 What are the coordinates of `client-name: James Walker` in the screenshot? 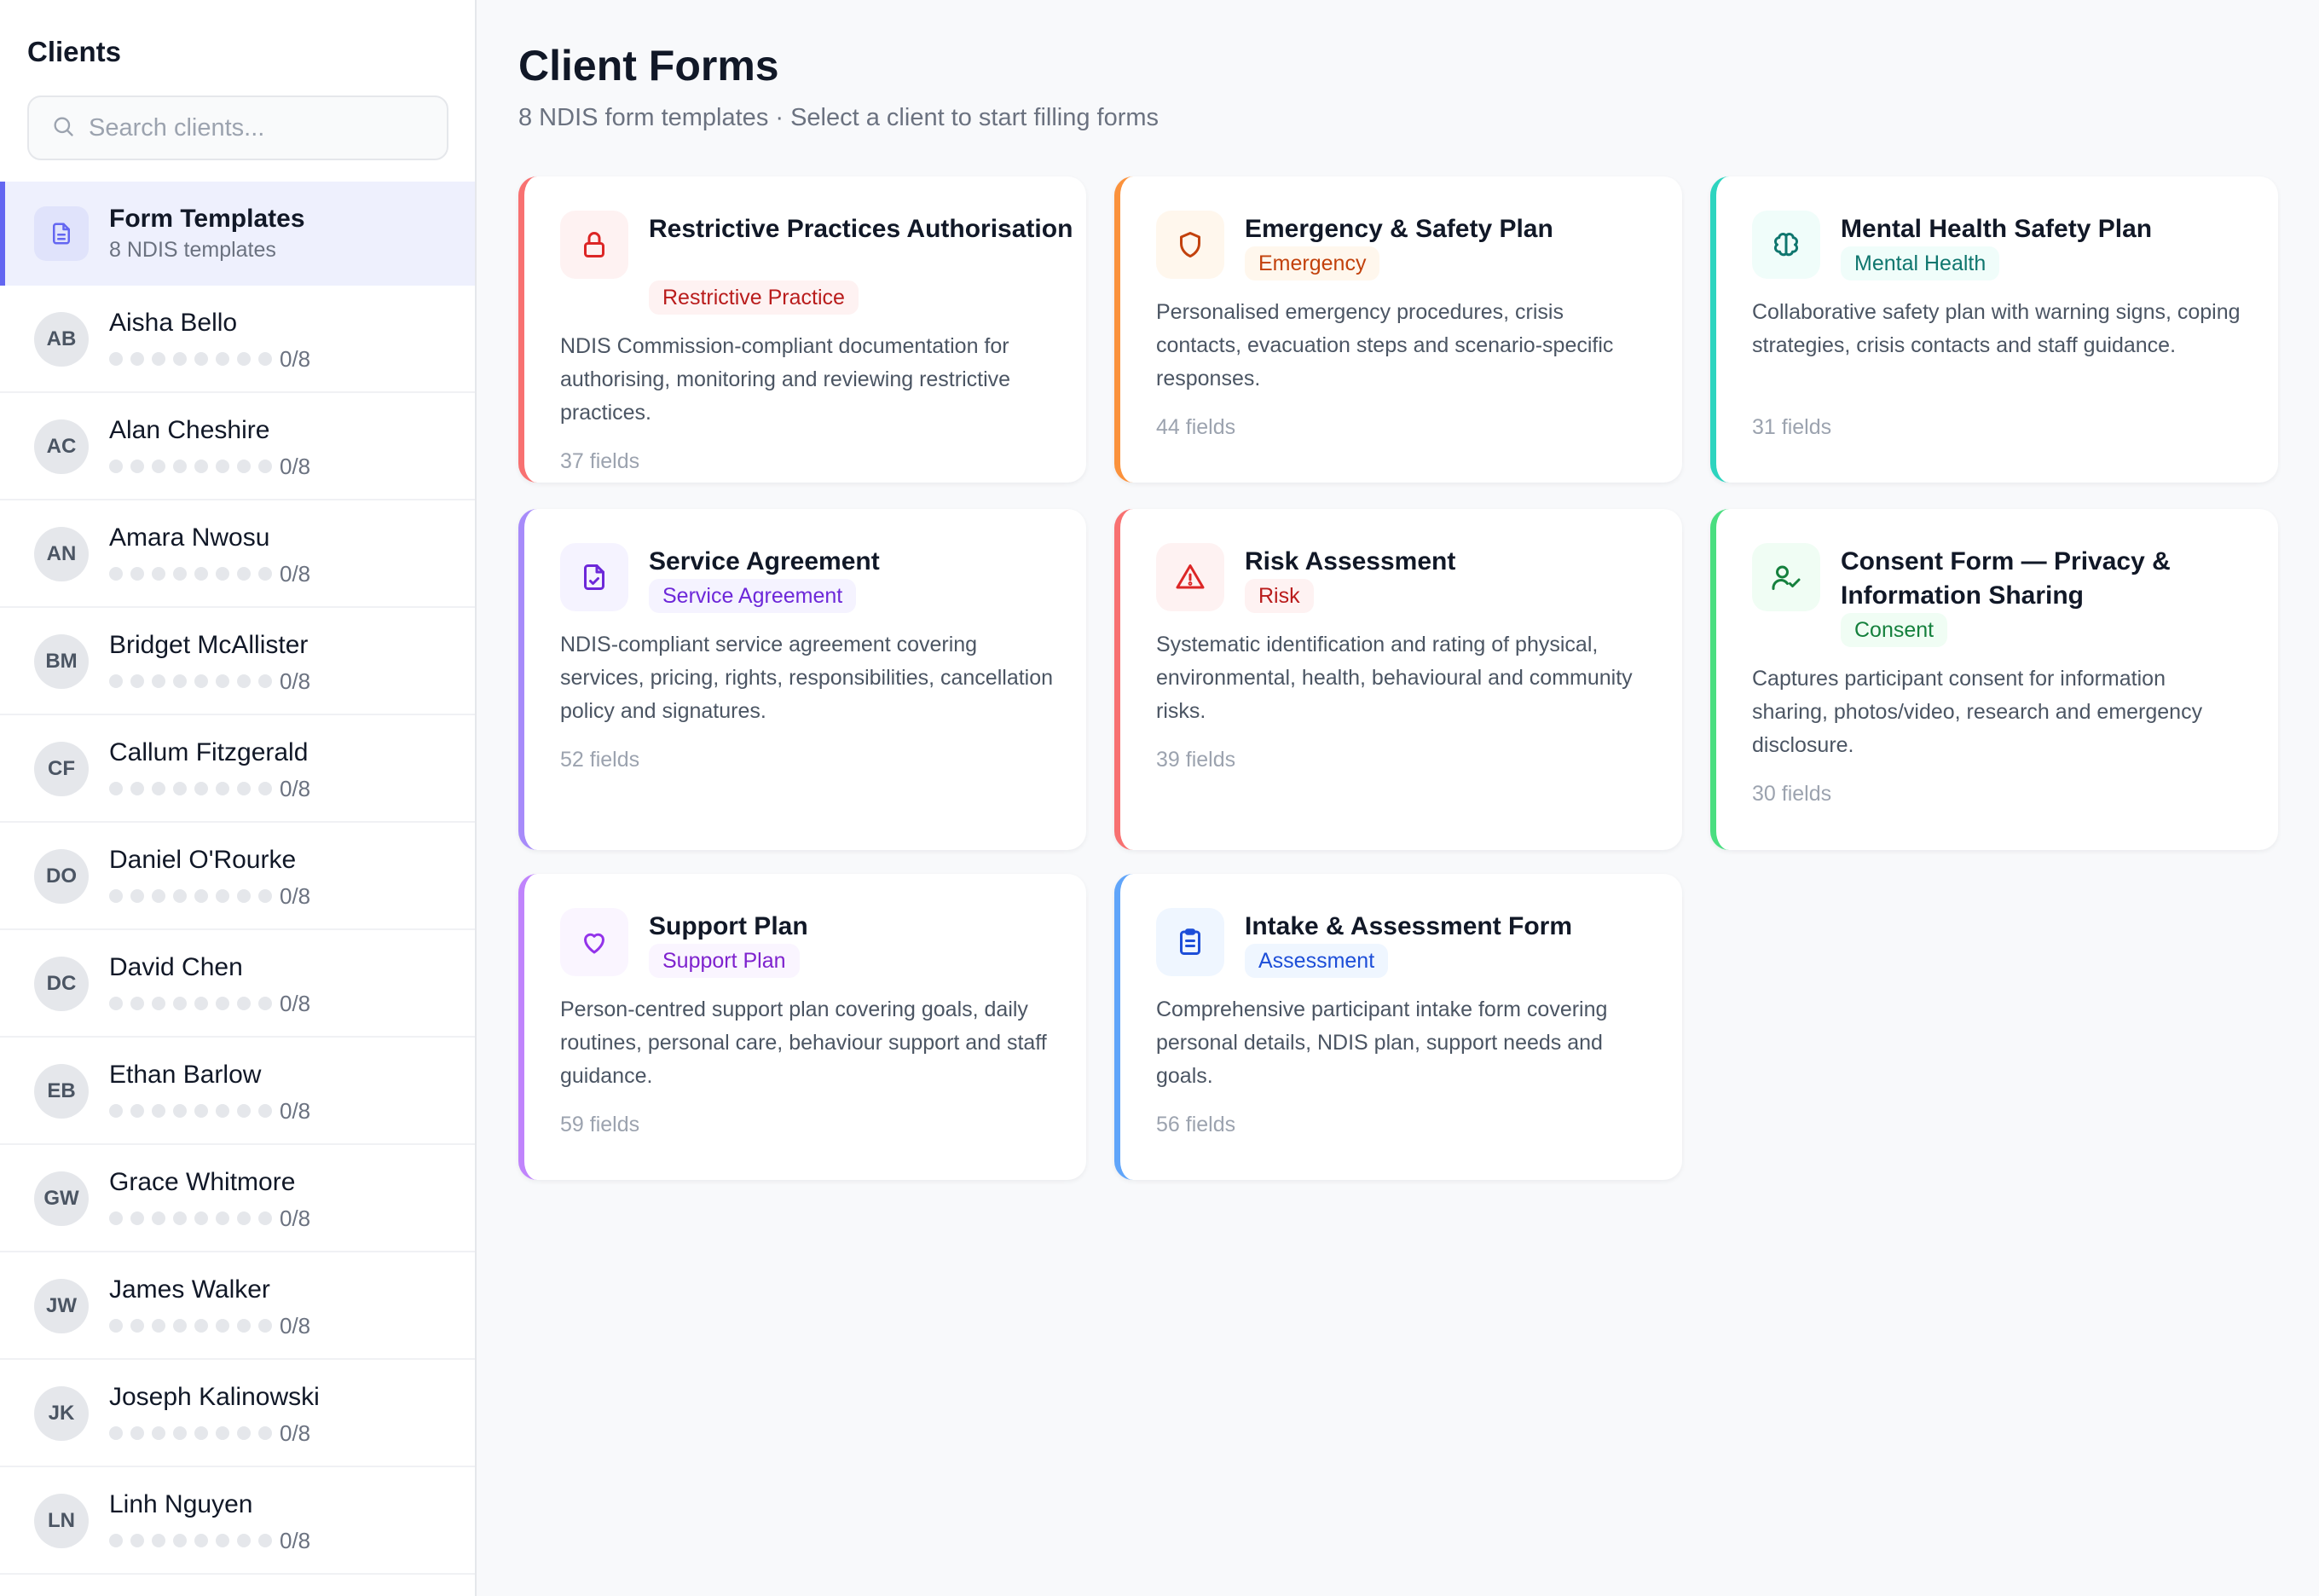 It's located at (189, 1289).